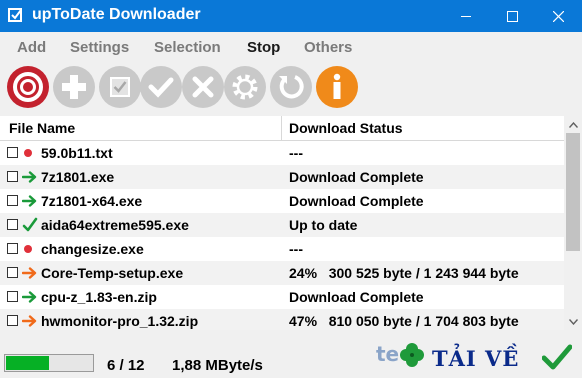 The image size is (582, 378). I want to click on stop-icon, so click(28, 87).